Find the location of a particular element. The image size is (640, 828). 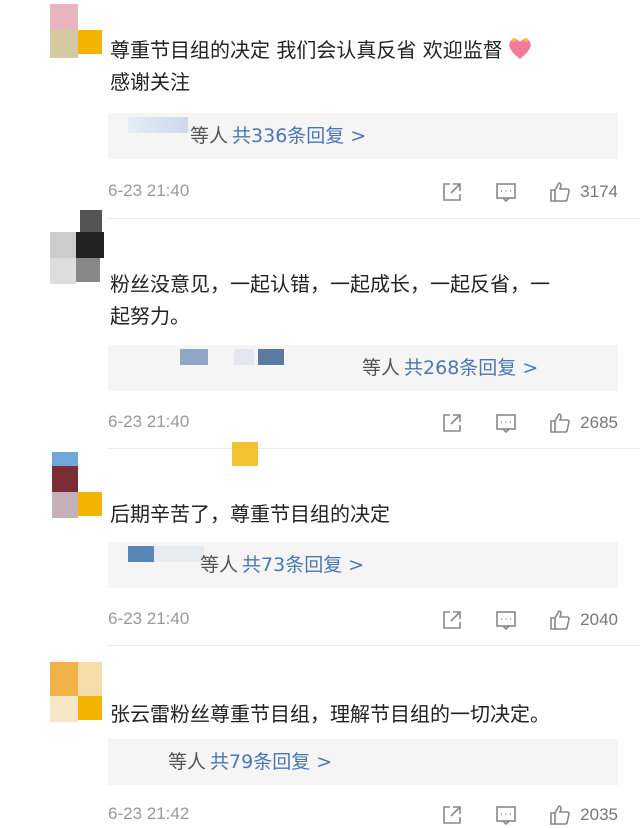

reply-summary: 等人 共79条回复 > is located at coordinates (363, 762).